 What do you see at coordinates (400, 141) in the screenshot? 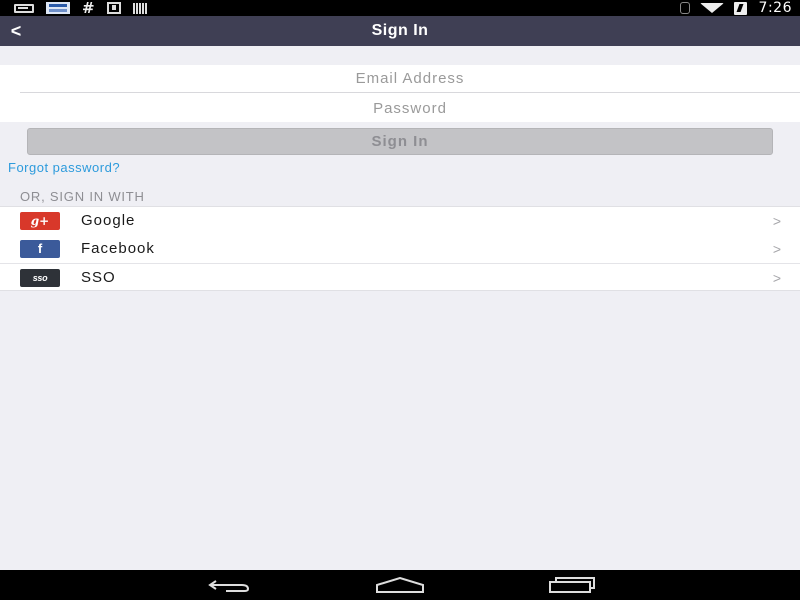
I see `sign-in-button: Sign In` at bounding box center [400, 141].